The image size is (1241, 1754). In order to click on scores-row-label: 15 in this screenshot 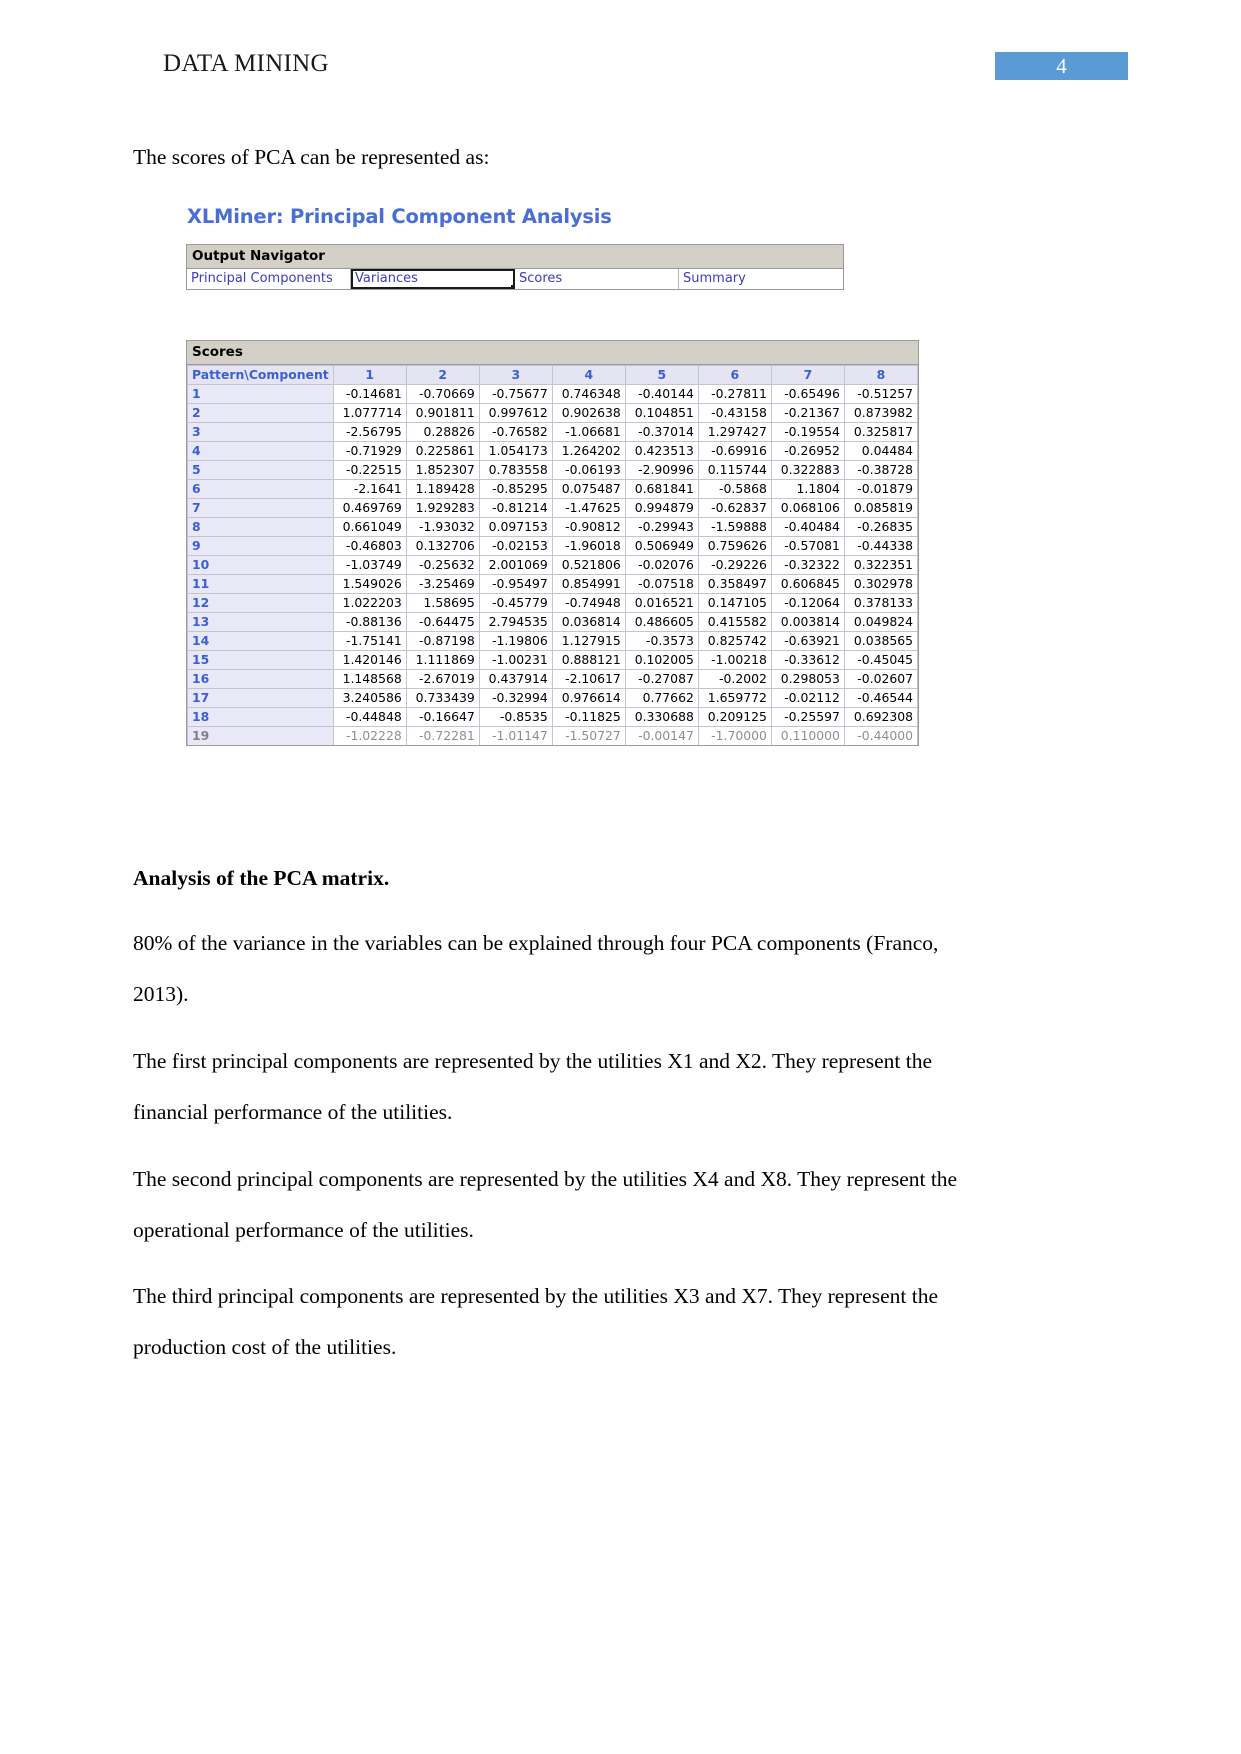, I will do `click(260, 660)`.